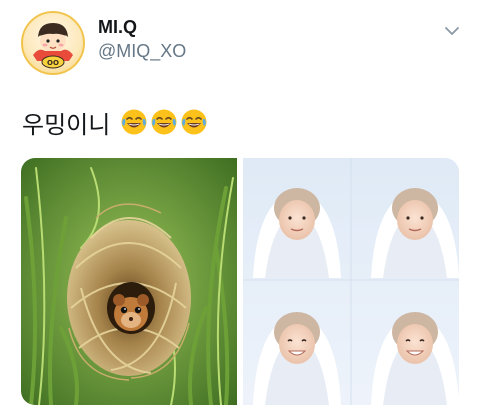 Image resolution: width=480 pixels, height=417 pixels. Describe the element at coordinates (53, 63) in the screenshot. I see `svg-text: OO` at that location.